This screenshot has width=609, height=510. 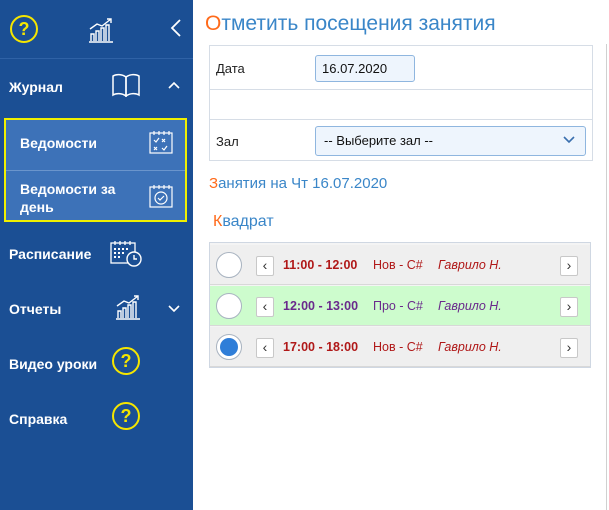 What do you see at coordinates (96, 418) in the screenshot?
I see `sidebar-item-help: Справка ?` at bounding box center [96, 418].